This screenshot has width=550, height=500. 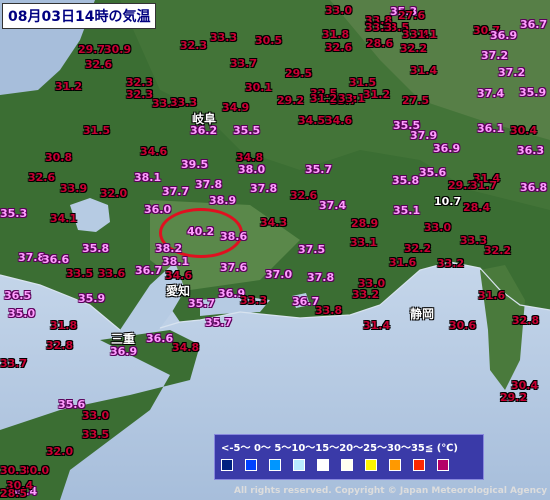 What do you see at coordinates (352, 98) in the screenshot?
I see `temperature-reading: 33.1` at bounding box center [352, 98].